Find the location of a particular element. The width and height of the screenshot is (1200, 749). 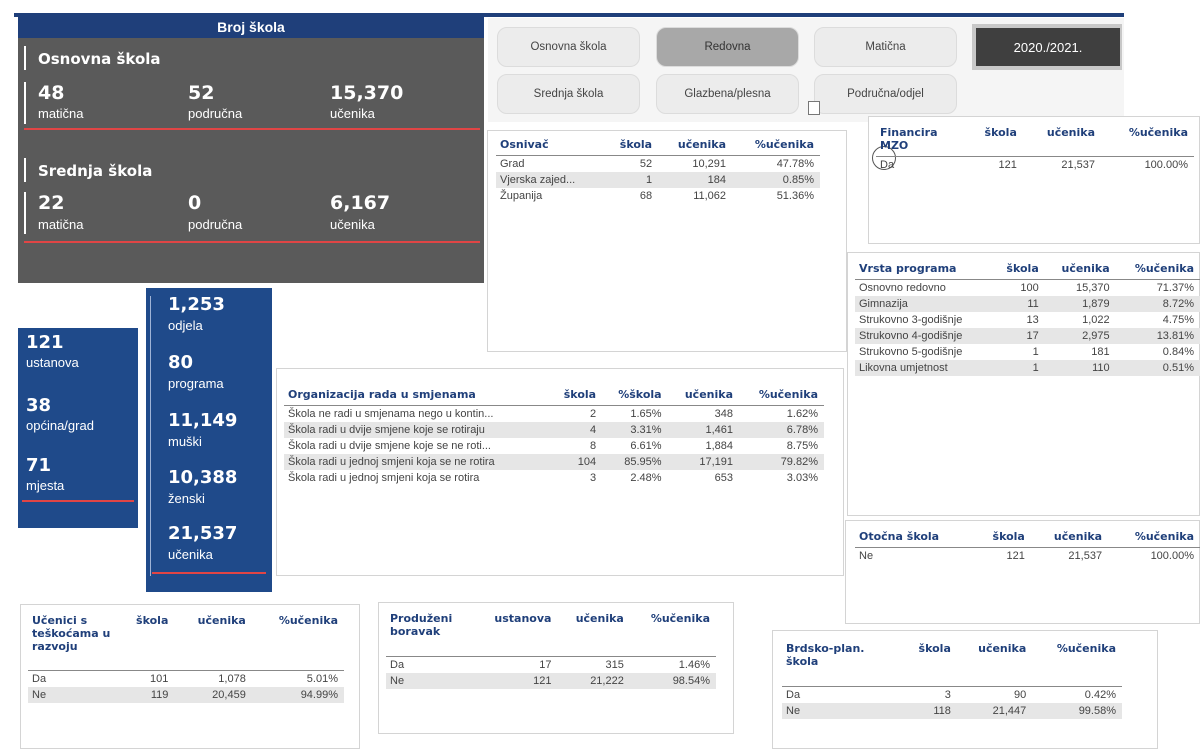

table-cell: Strukovno 3-godišnje is located at coordinates (911, 320).